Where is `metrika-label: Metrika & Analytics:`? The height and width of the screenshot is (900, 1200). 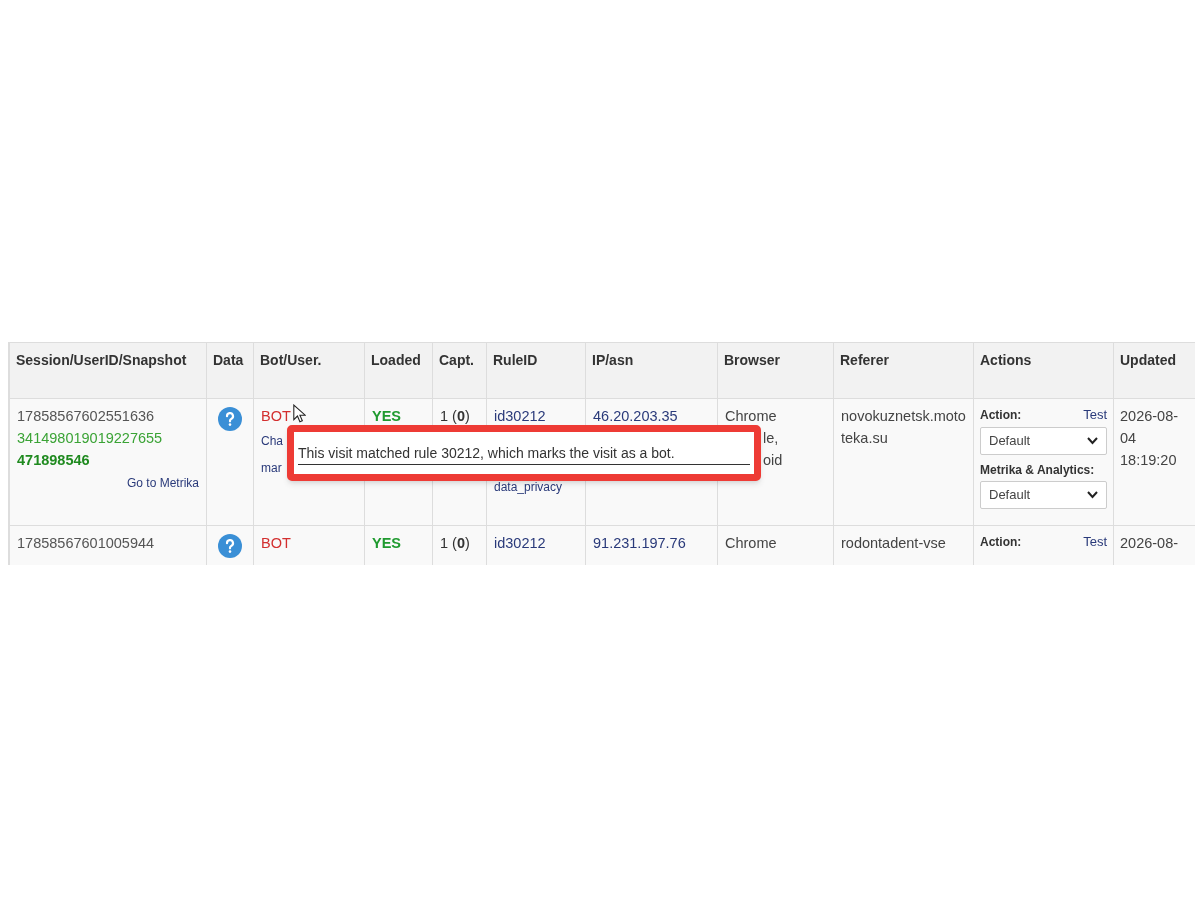
metrika-label: Metrika & Analytics: is located at coordinates (1038, 470).